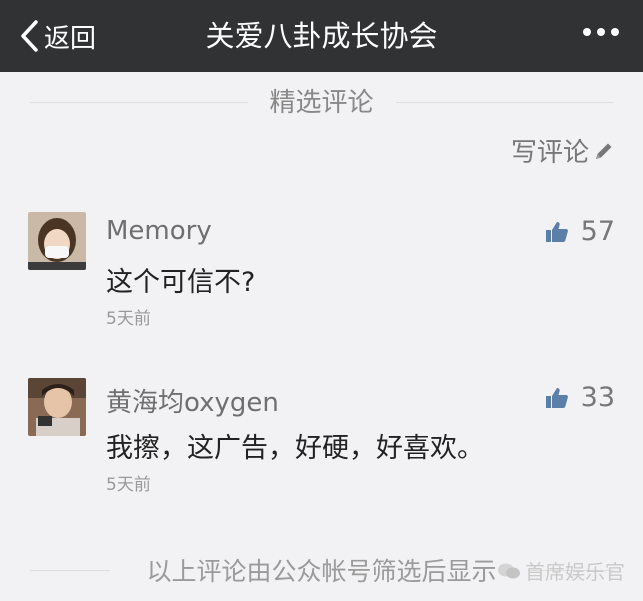 This screenshot has height=601, width=643. I want to click on like-count: 33, so click(597, 397).